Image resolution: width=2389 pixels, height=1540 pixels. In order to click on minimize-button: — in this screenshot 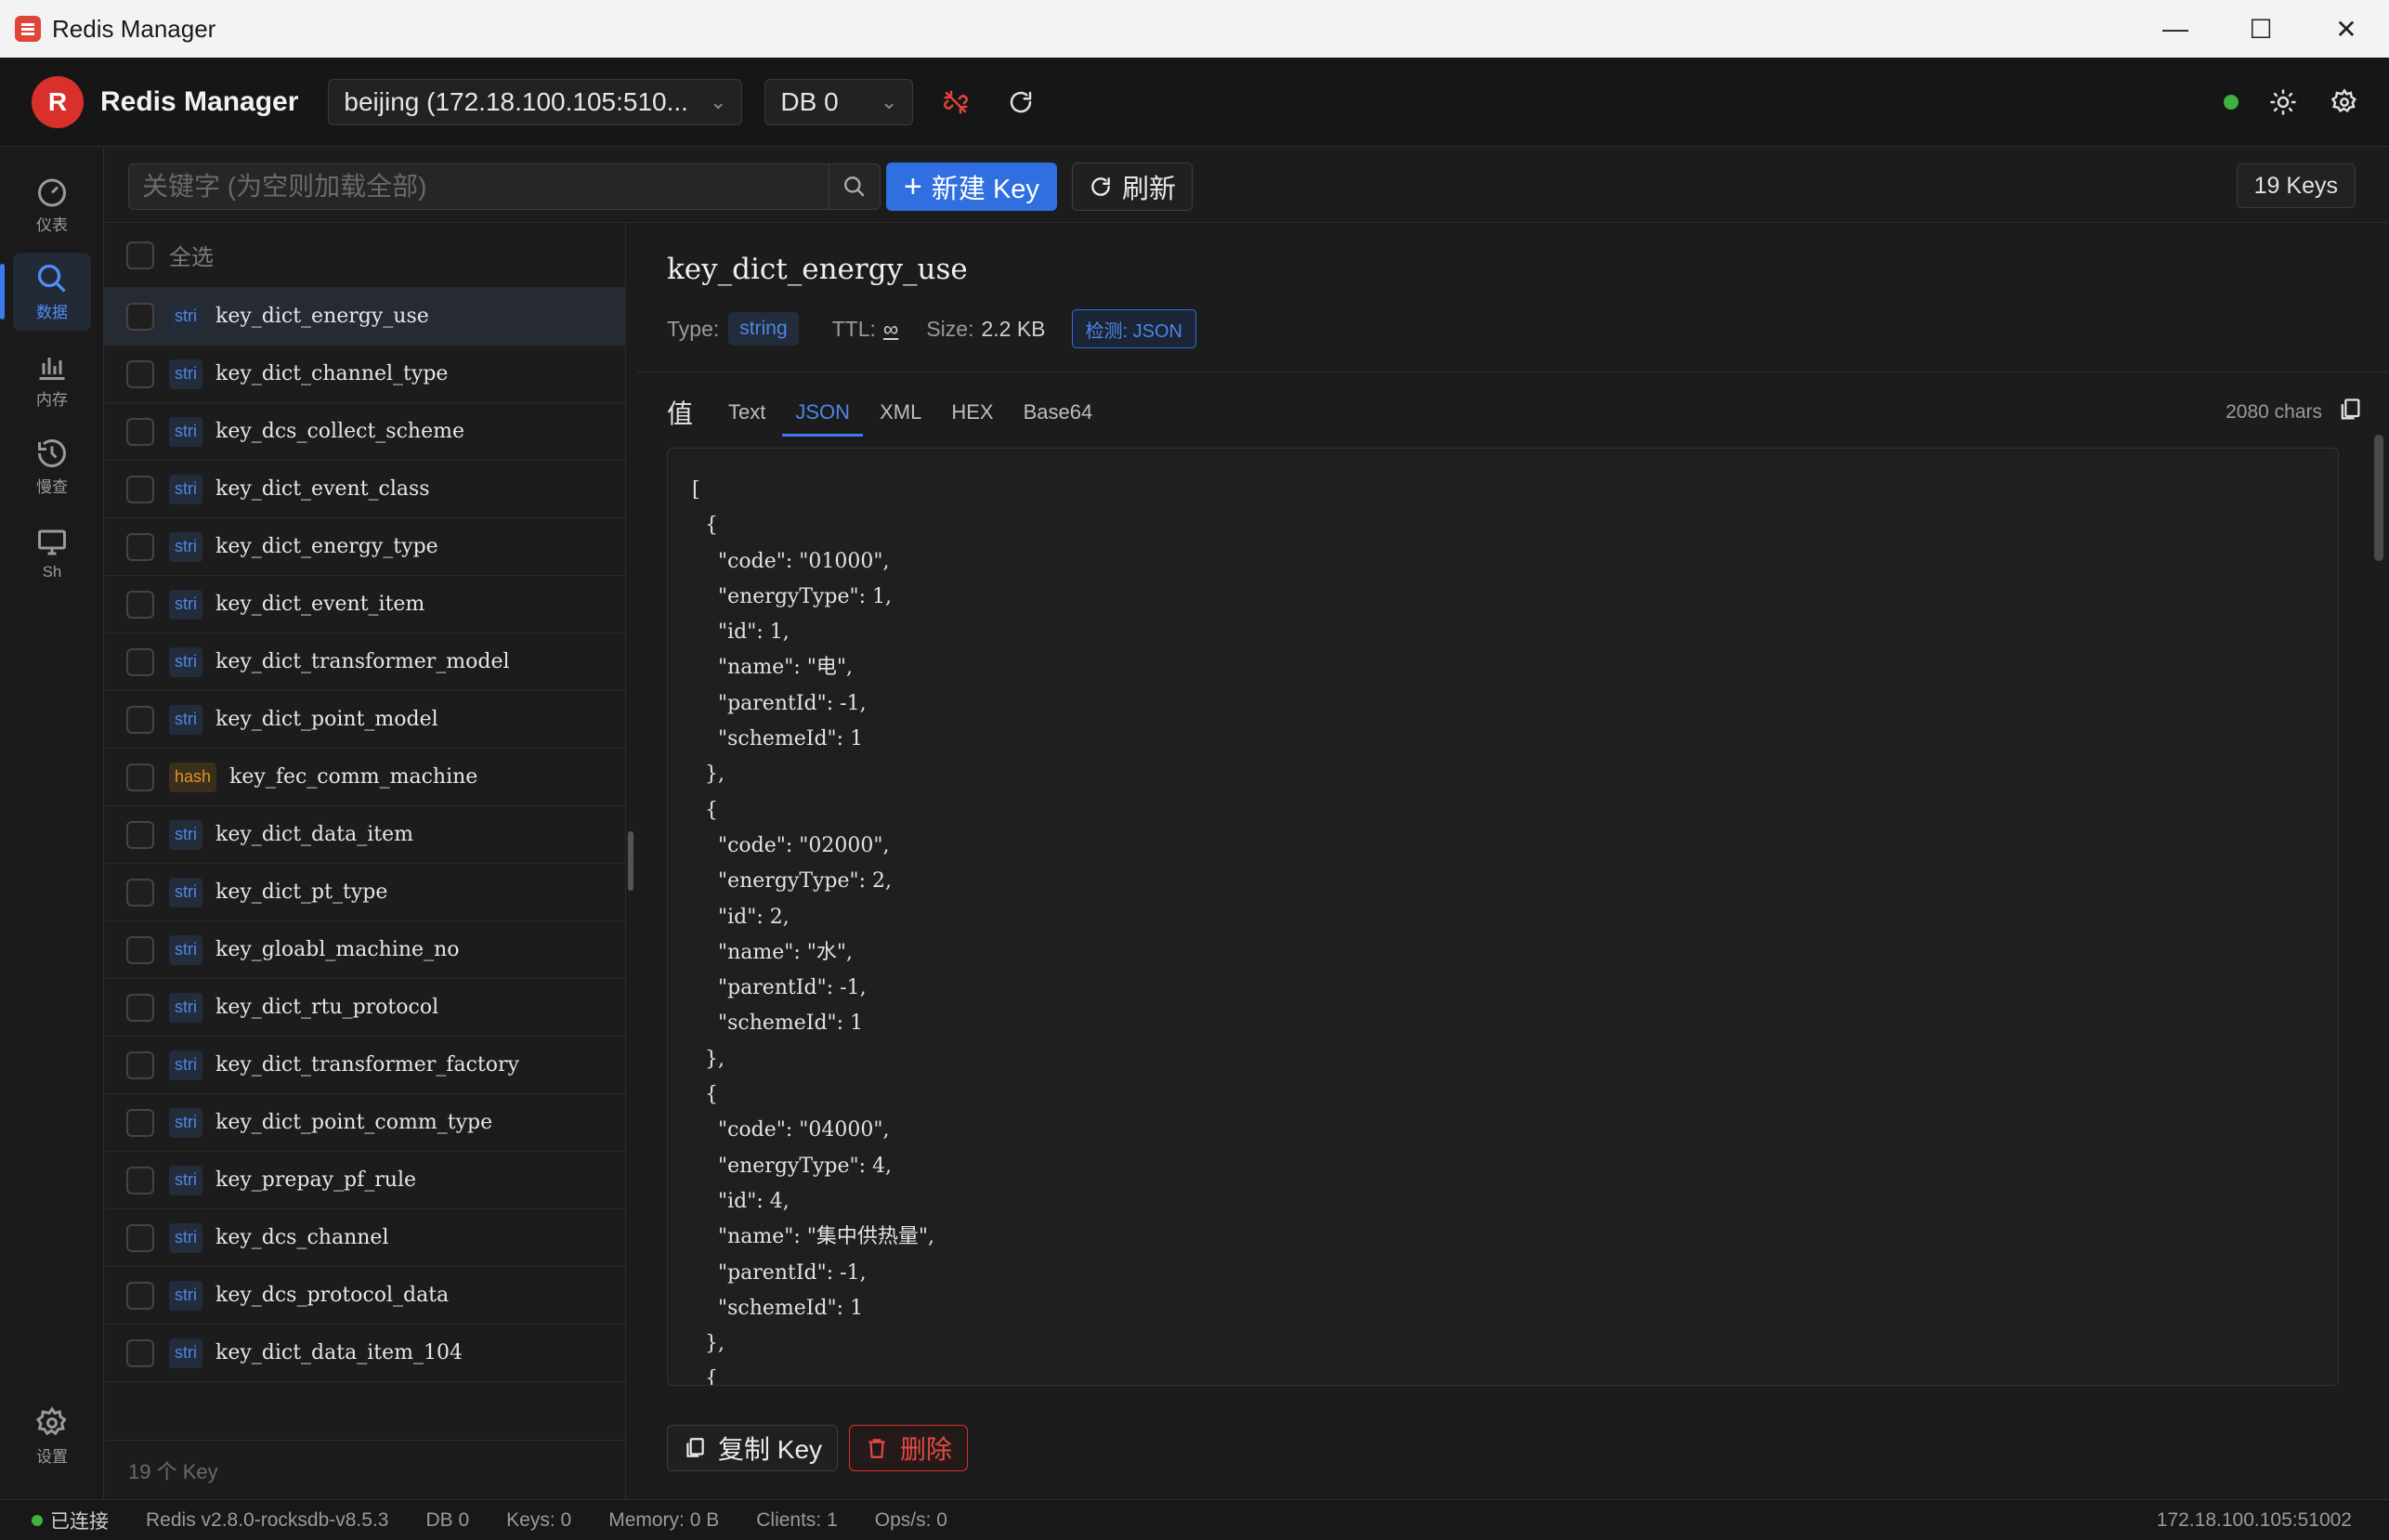, I will do `click(2175, 29)`.